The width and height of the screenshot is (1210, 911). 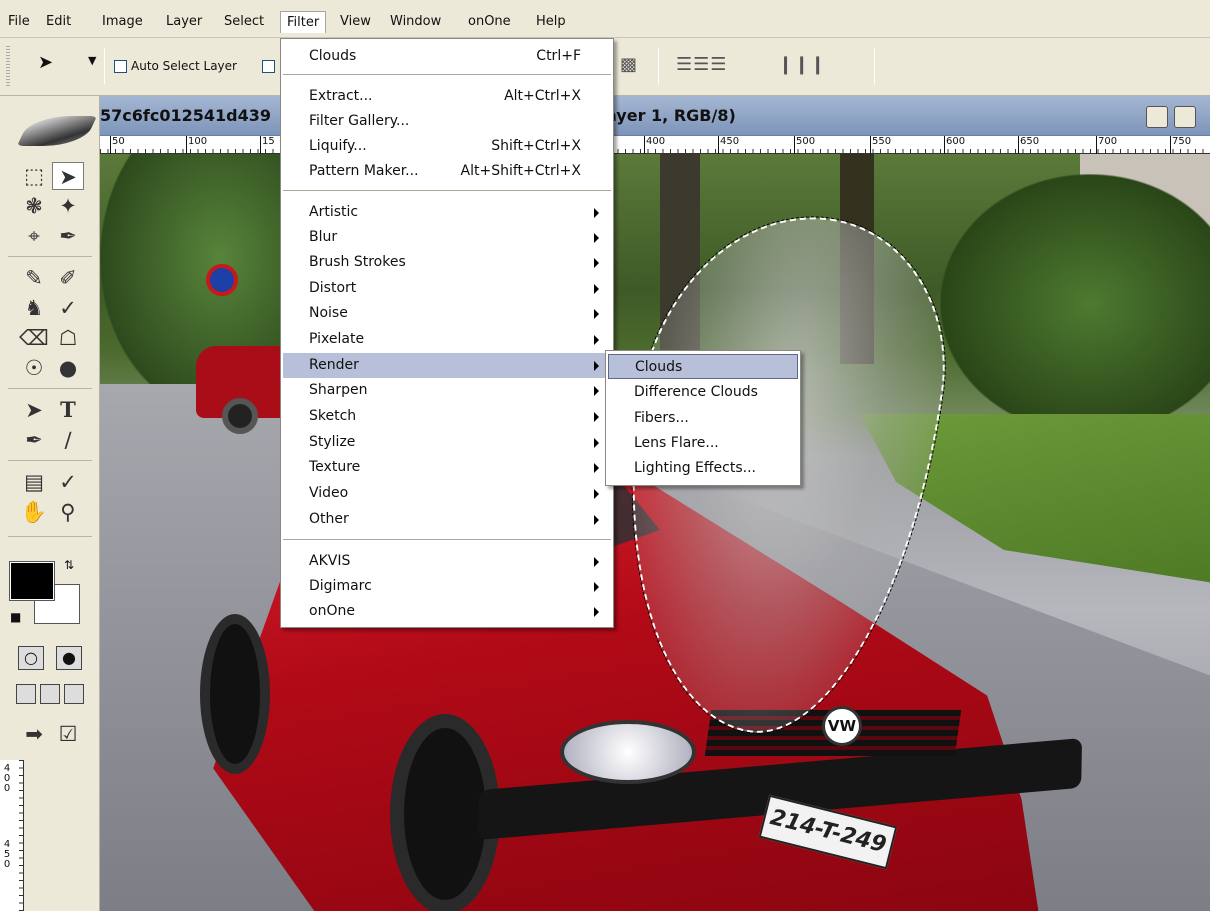 What do you see at coordinates (703, 366) in the screenshot?
I see `submenu-item-clouds: Clouds` at bounding box center [703, 366].